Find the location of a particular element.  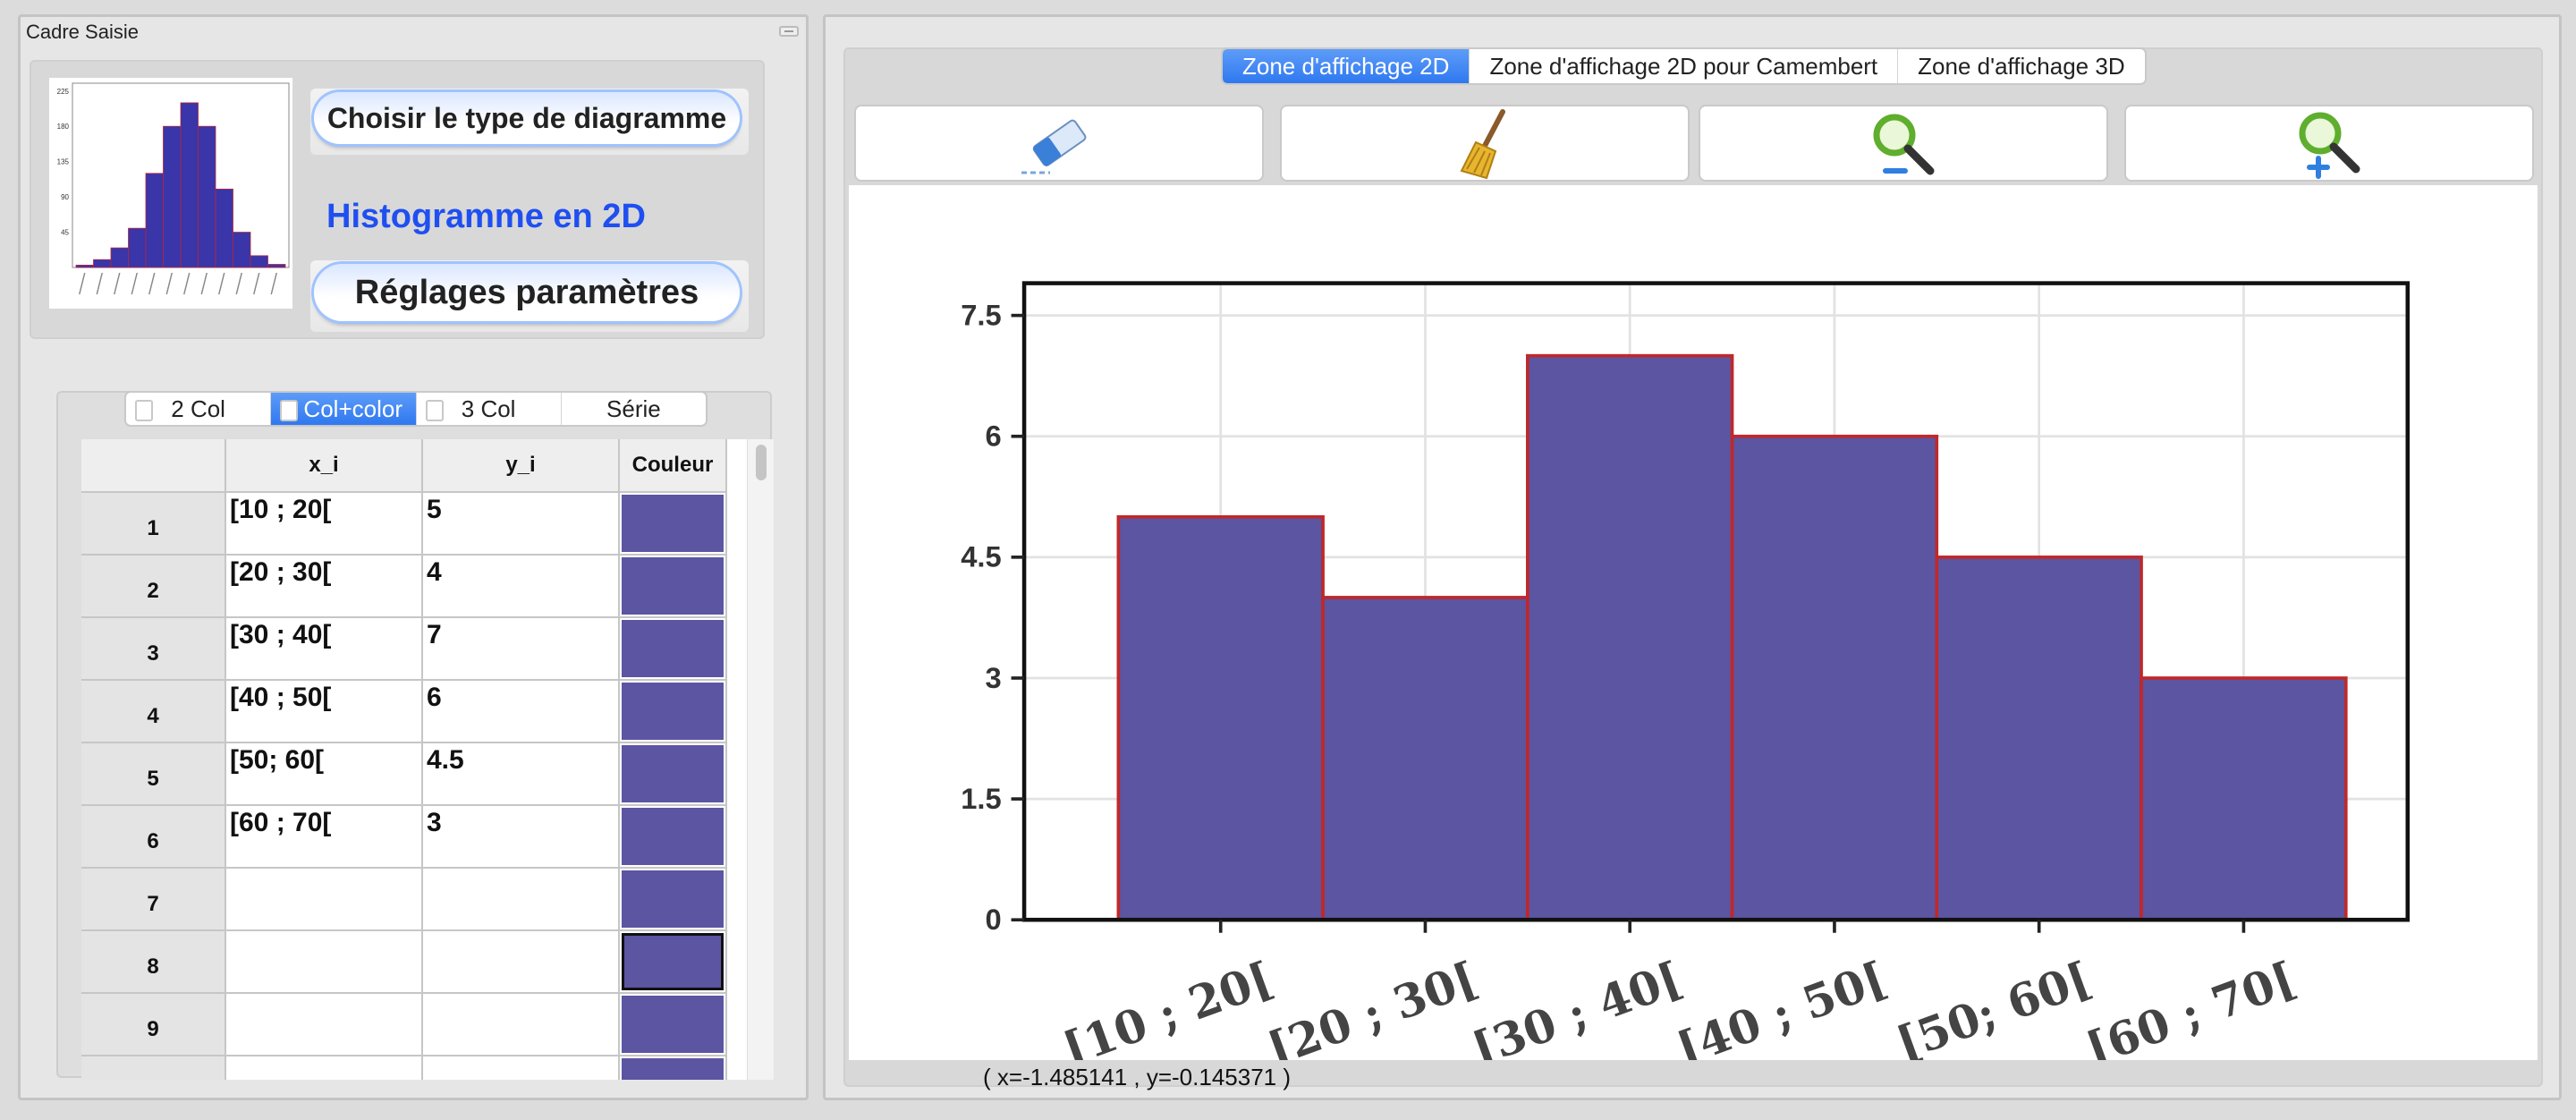

cursor-coordinates: ( x=-1.485141 , y=-0.145371 ) is located at coordinates (1137, 1077).